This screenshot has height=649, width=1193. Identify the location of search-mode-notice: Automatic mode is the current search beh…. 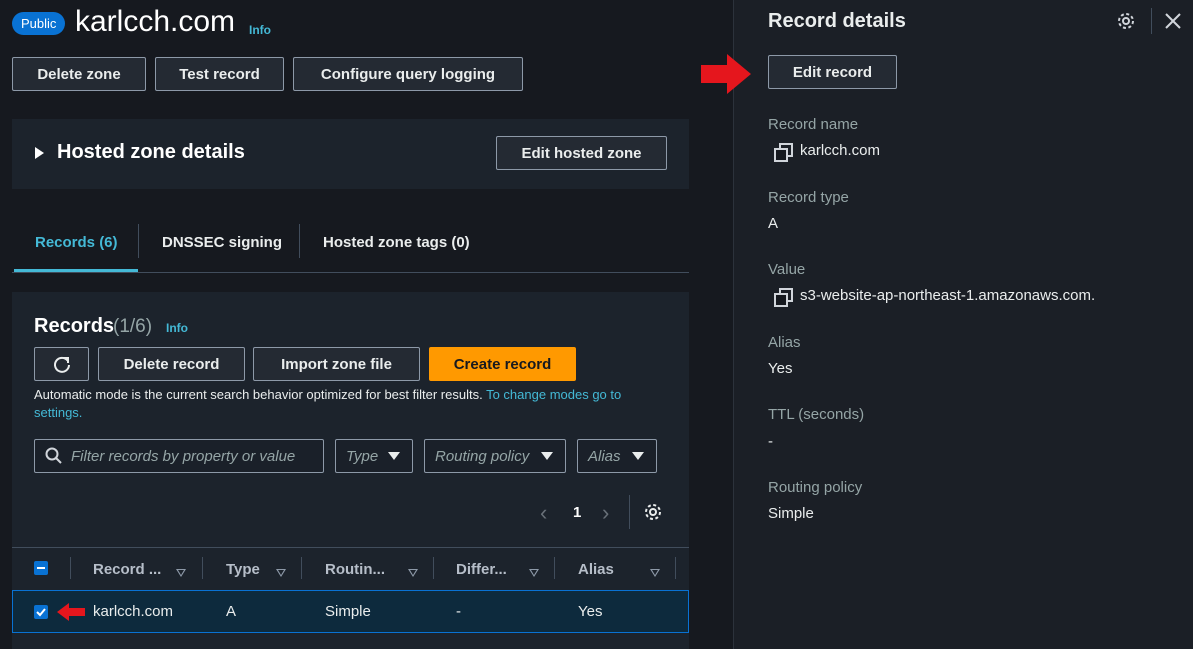
(354, 404).